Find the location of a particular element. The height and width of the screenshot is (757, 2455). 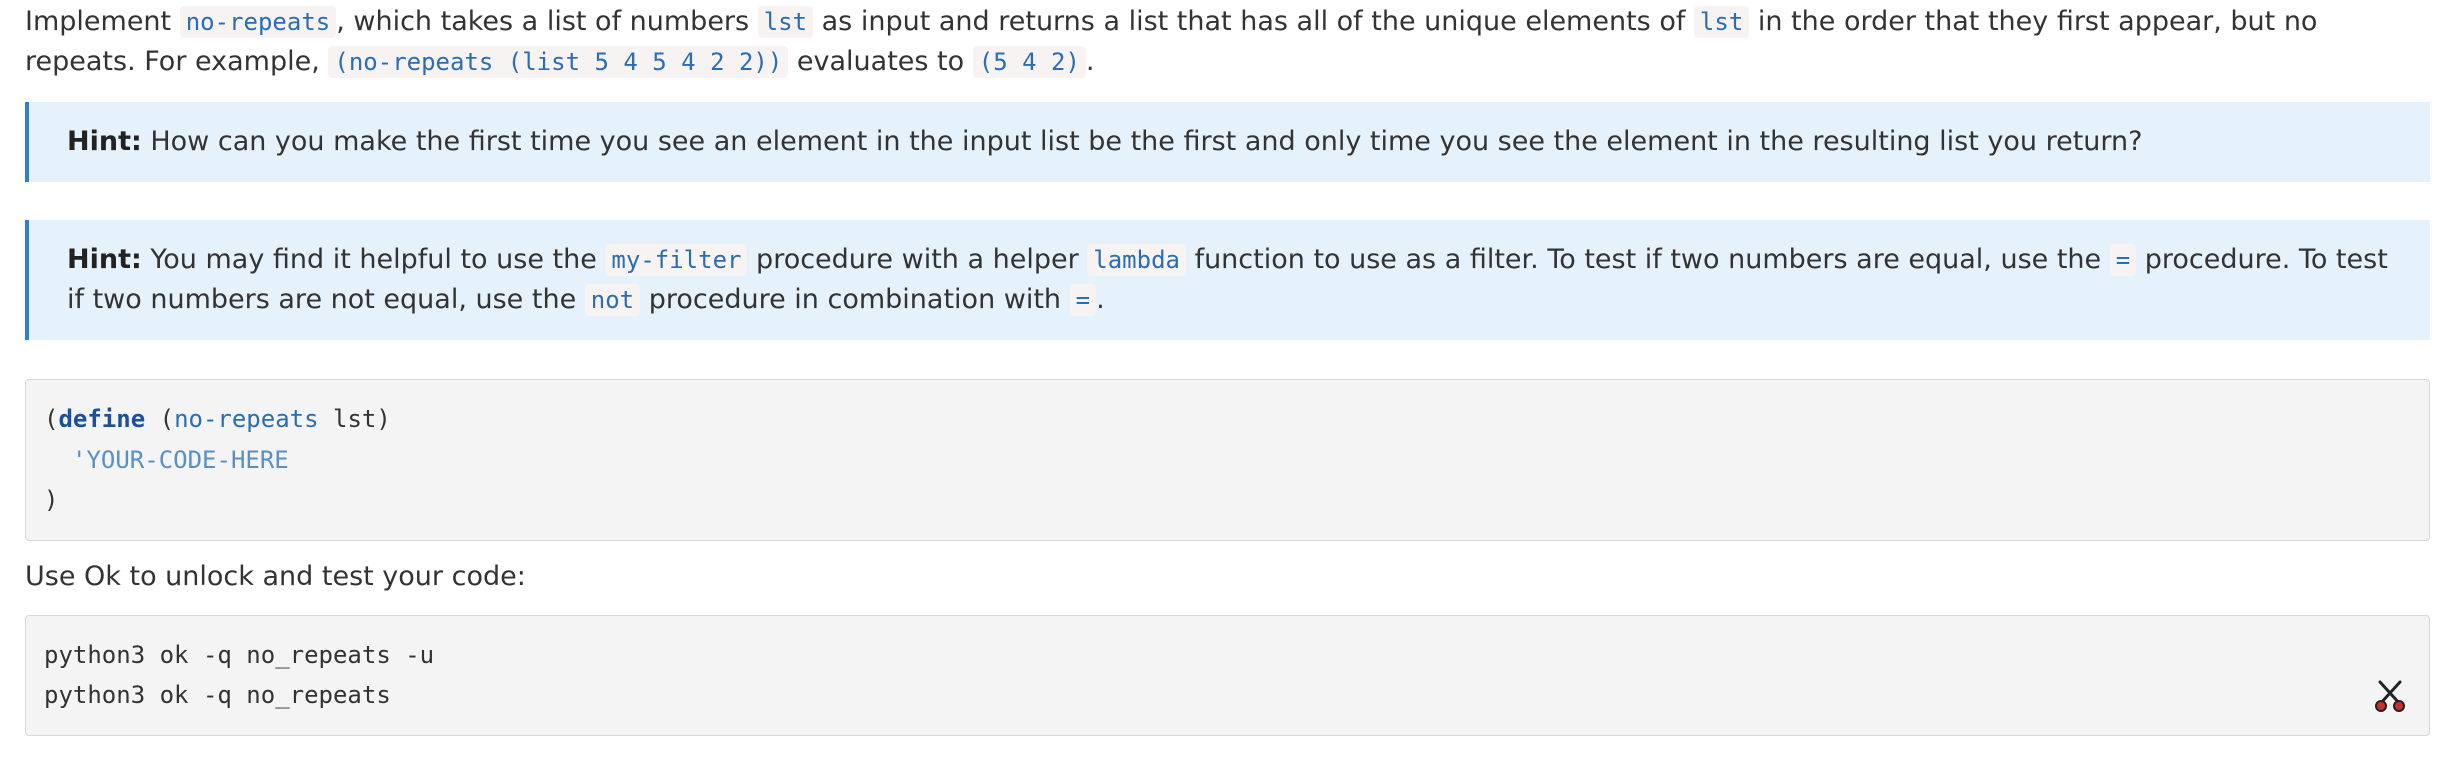

inline-code-my-filter: my-filter is located at coordinates (676, 260).